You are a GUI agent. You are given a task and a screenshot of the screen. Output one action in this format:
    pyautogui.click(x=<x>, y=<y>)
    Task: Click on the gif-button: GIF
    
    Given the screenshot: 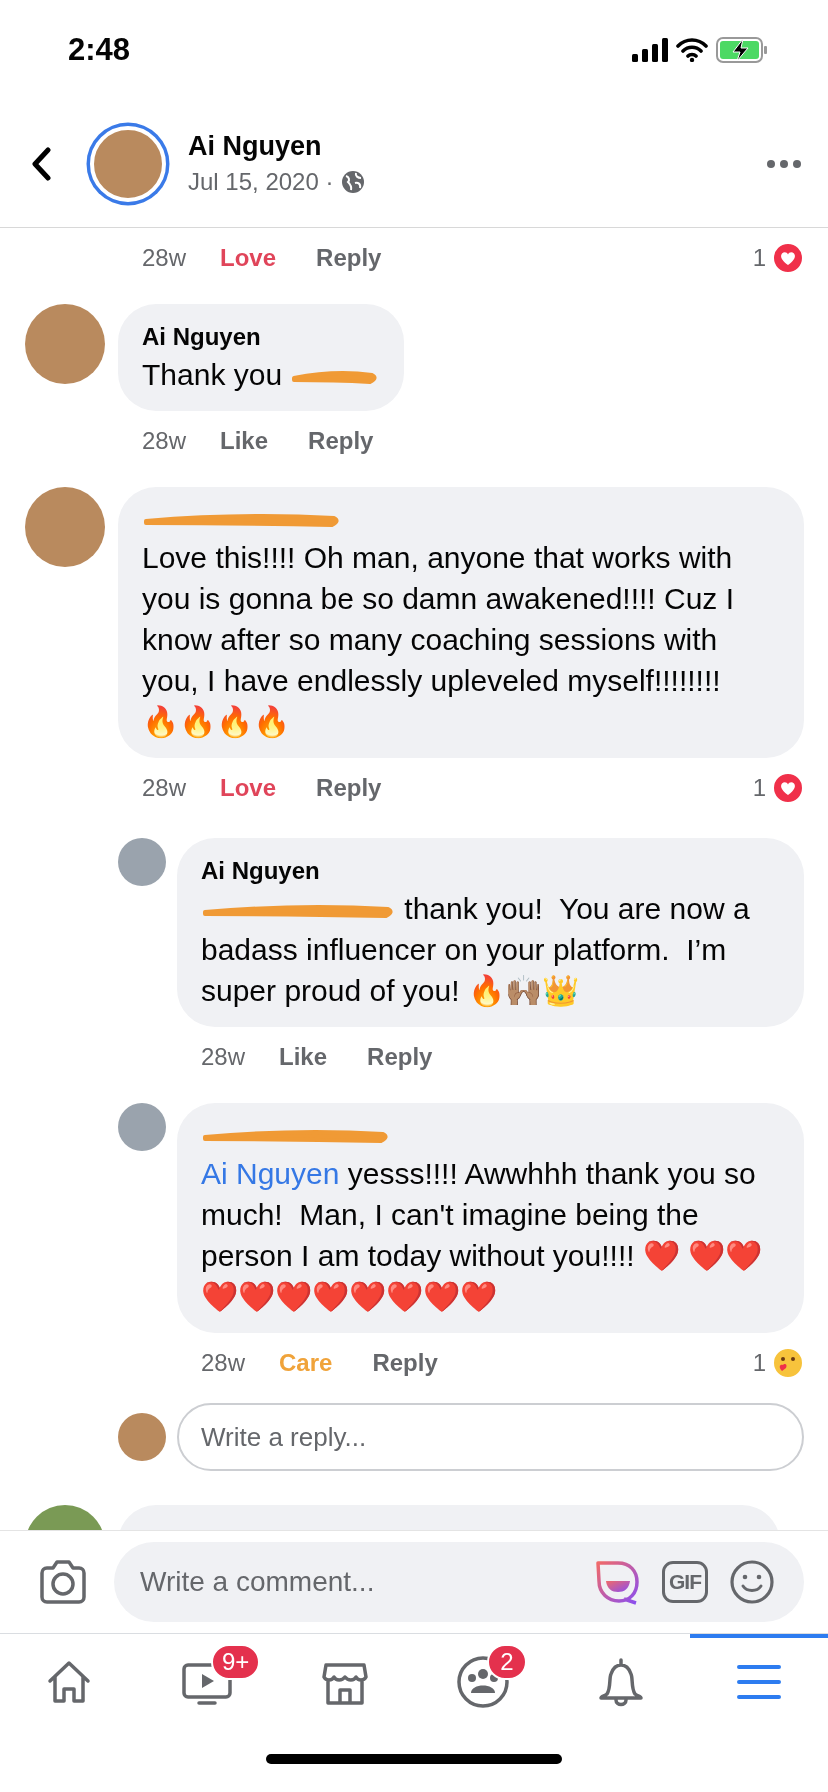 What is the action you would take?
    pyautogui.click(x=685, y=1582)
    